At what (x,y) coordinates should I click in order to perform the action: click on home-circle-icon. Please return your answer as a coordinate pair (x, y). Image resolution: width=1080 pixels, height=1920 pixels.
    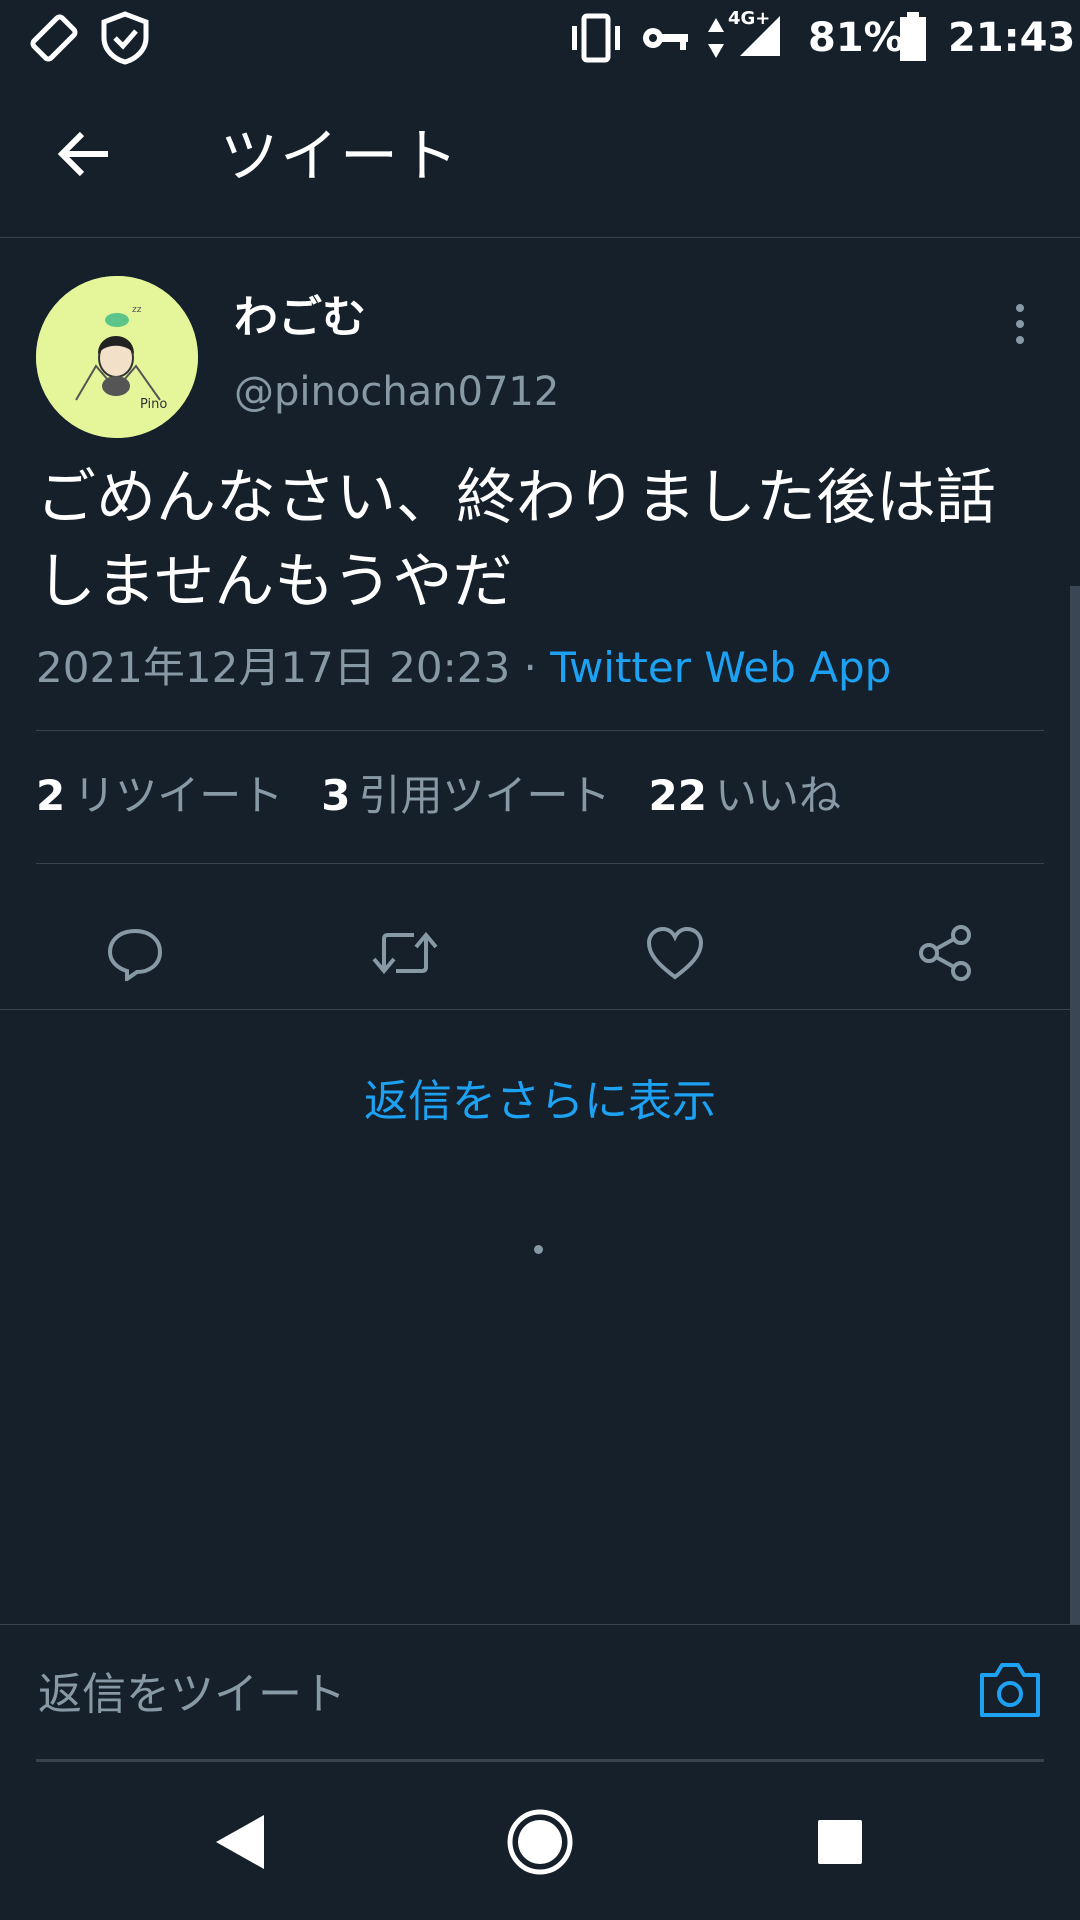
    Looking at the image, I should click on (540, 1844).